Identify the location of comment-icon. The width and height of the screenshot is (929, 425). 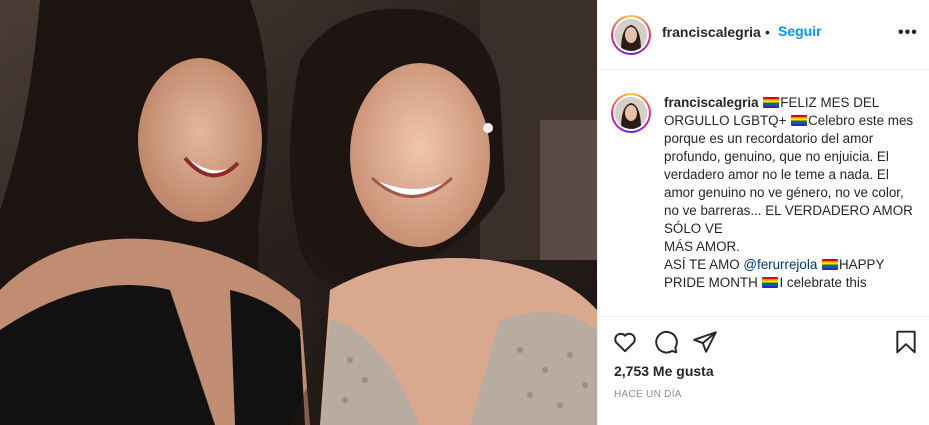
(666, 342).